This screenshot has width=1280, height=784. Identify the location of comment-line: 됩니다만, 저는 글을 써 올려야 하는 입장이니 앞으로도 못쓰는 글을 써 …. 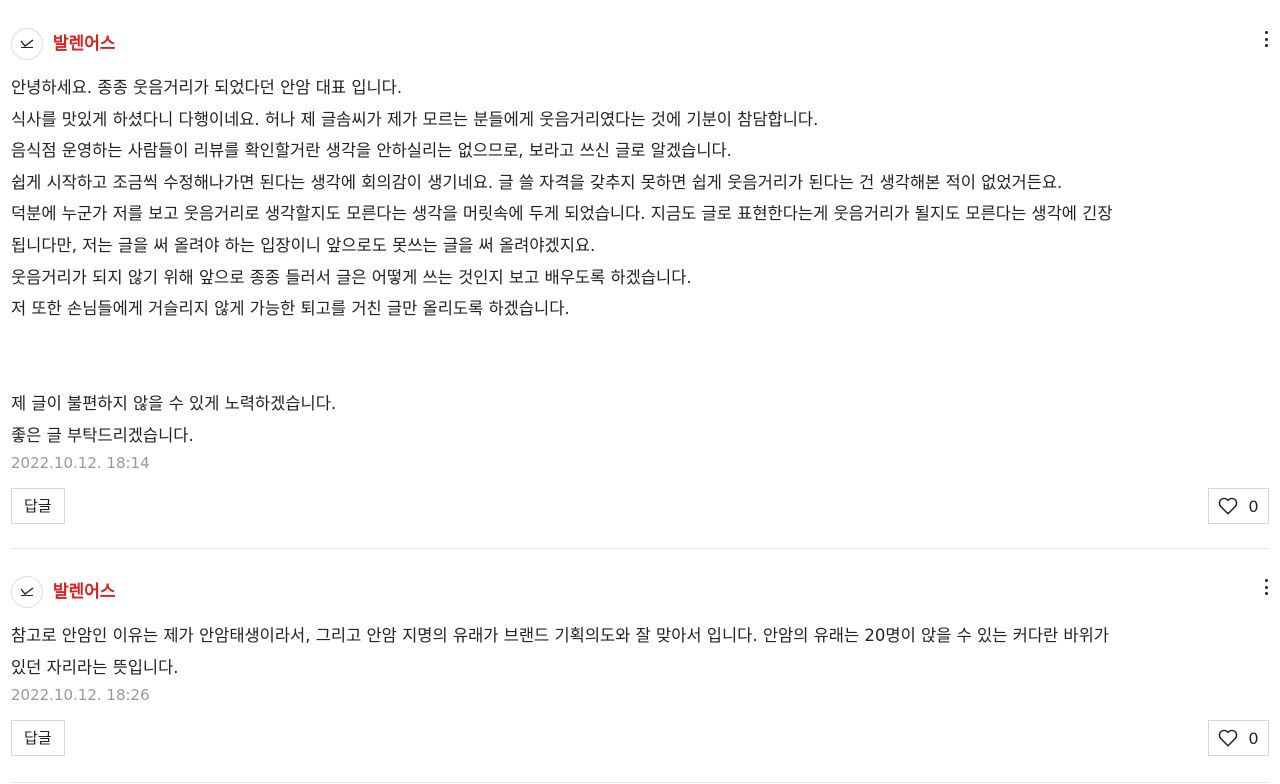
(303, 245).